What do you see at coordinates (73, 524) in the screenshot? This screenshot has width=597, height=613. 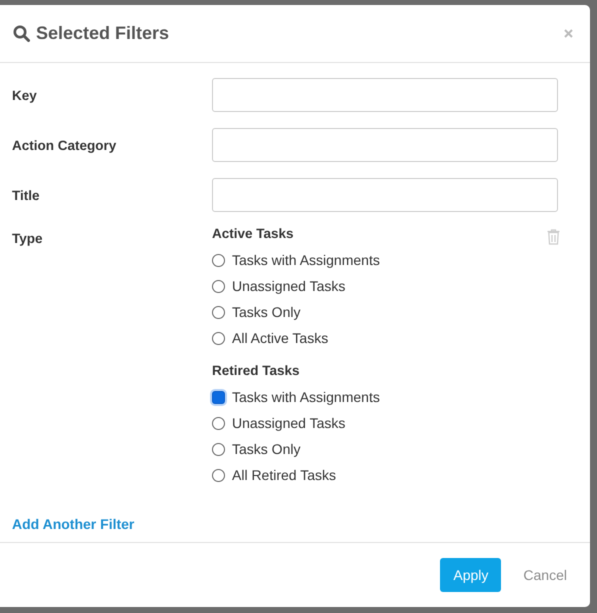 I see `add-filter-link: Add Another Filter` at bounding box center [73, 524].